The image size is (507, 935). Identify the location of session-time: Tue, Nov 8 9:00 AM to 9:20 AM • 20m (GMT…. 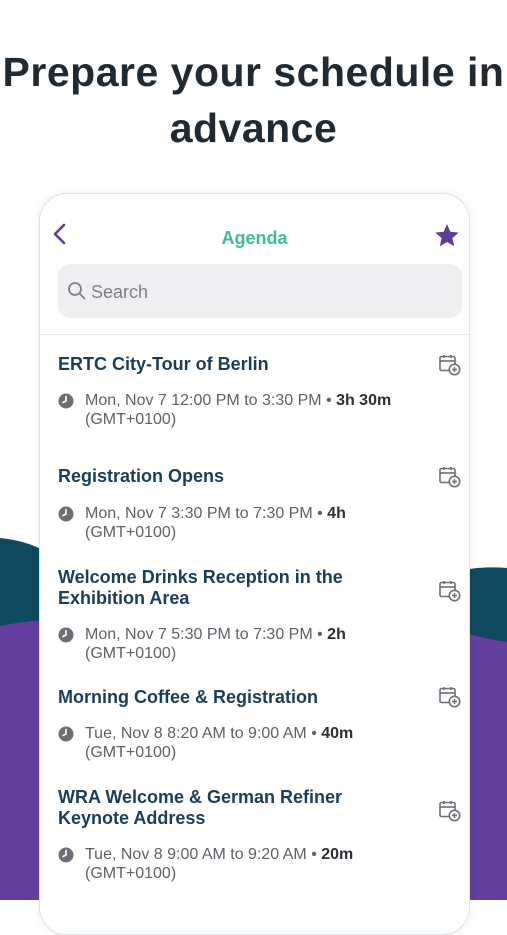
(219, 864).